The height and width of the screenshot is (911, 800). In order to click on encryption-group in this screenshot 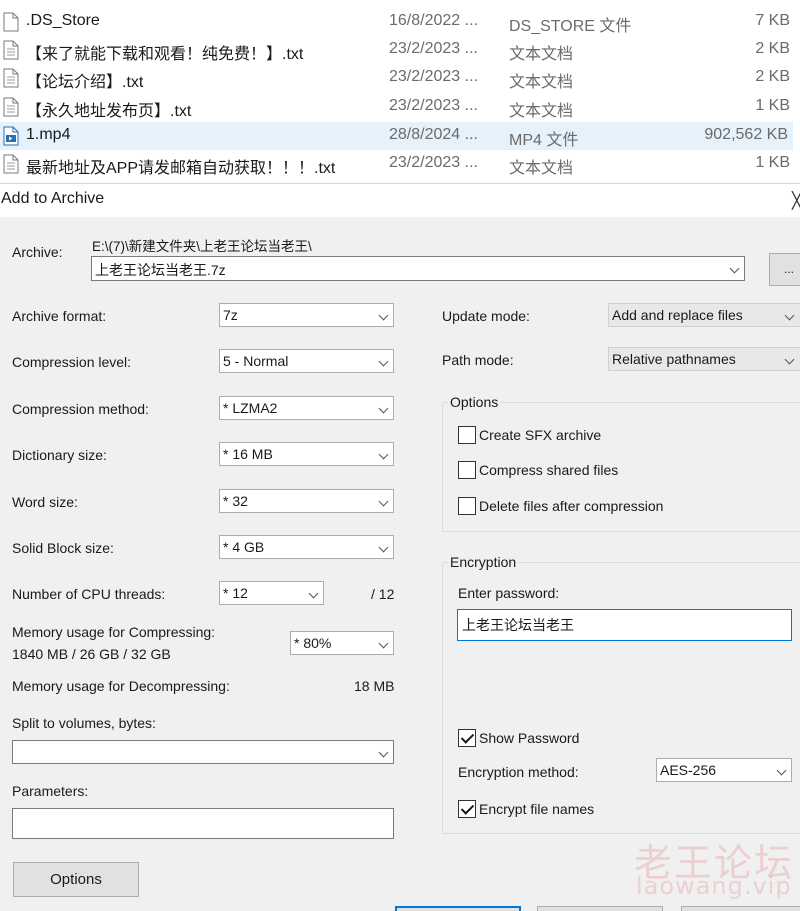, I will do `click(621, 698)`.